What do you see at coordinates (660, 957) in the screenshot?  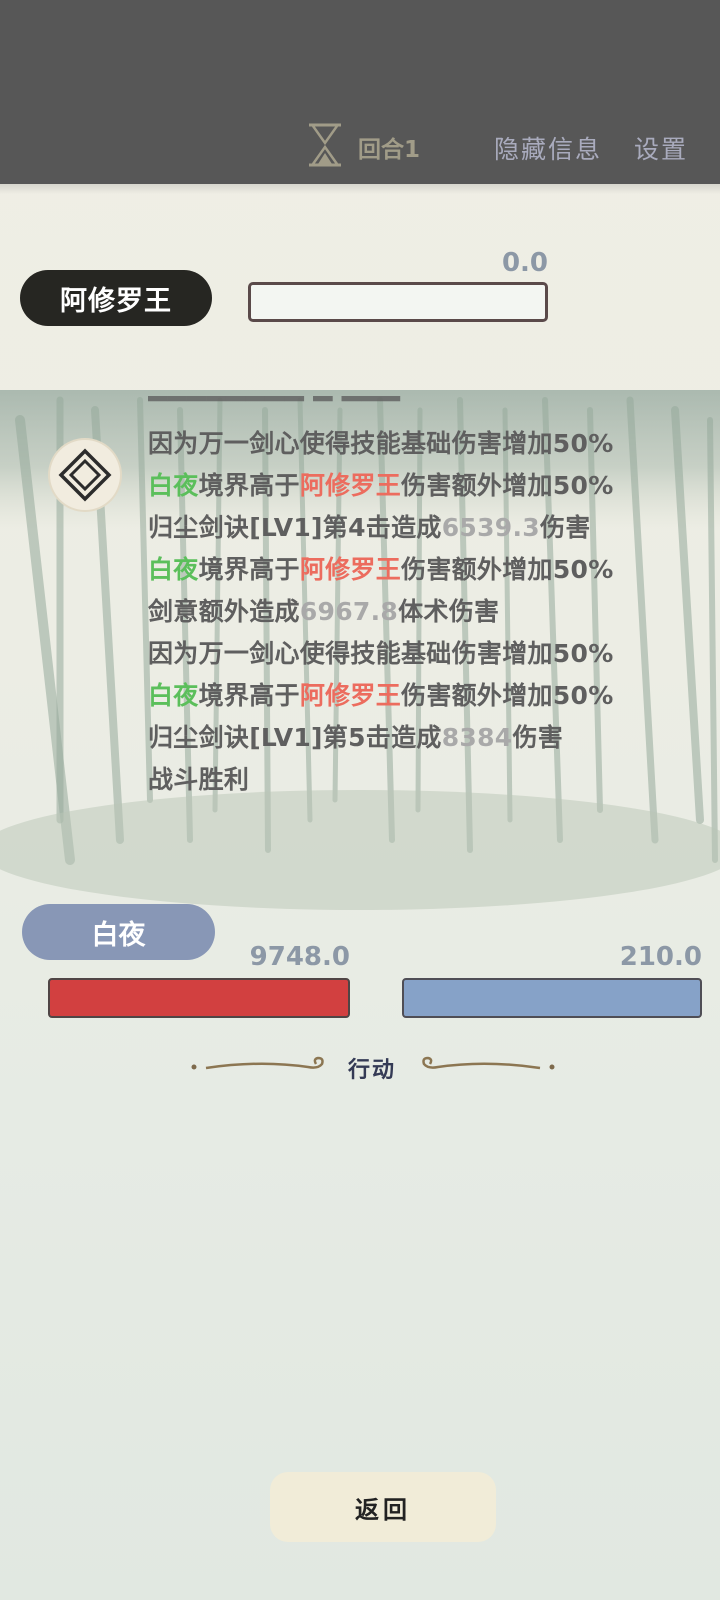 I see `mp-value: 210.0` at bounding box center [660, 957].